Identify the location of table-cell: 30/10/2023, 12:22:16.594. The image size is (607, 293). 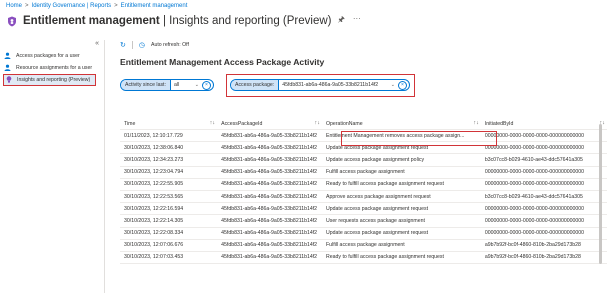
(169, 209).